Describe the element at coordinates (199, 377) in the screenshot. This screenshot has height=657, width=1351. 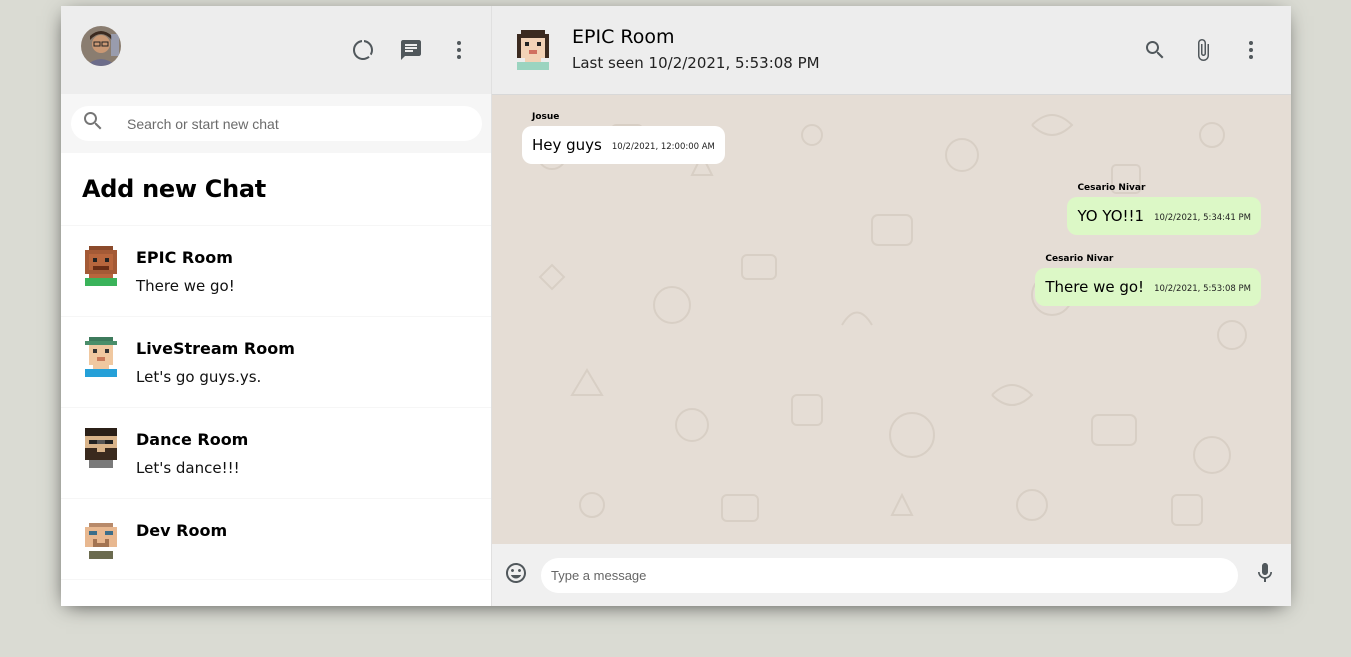
I see `chat-last-message: Let's go guys.ys.` at that location.